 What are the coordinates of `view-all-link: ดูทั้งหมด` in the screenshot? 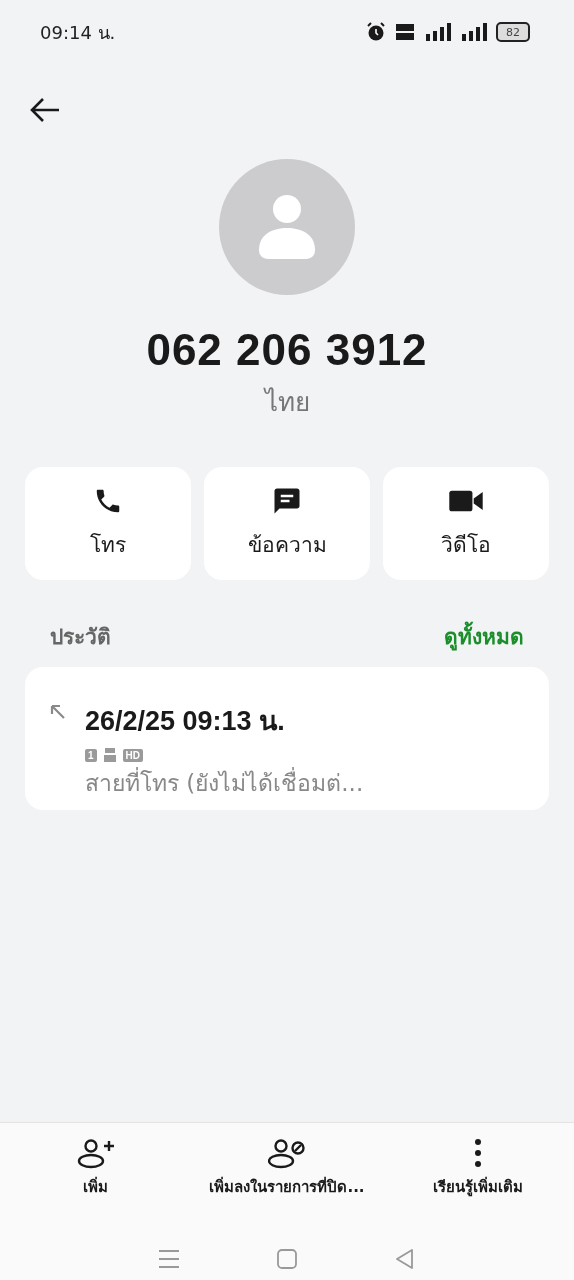 It's located at (484, 636).